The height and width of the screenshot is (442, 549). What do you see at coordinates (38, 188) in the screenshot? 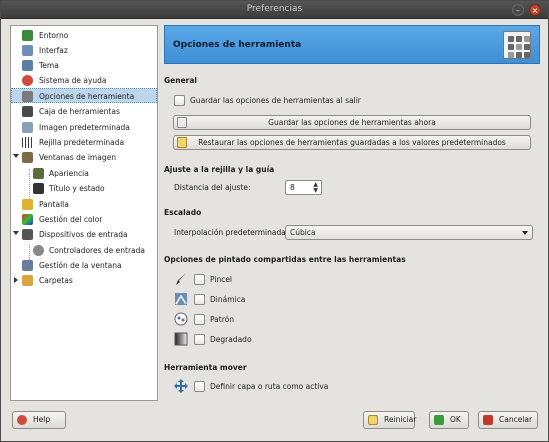
I see `title-status-icon` at bounding box center [38, 188].